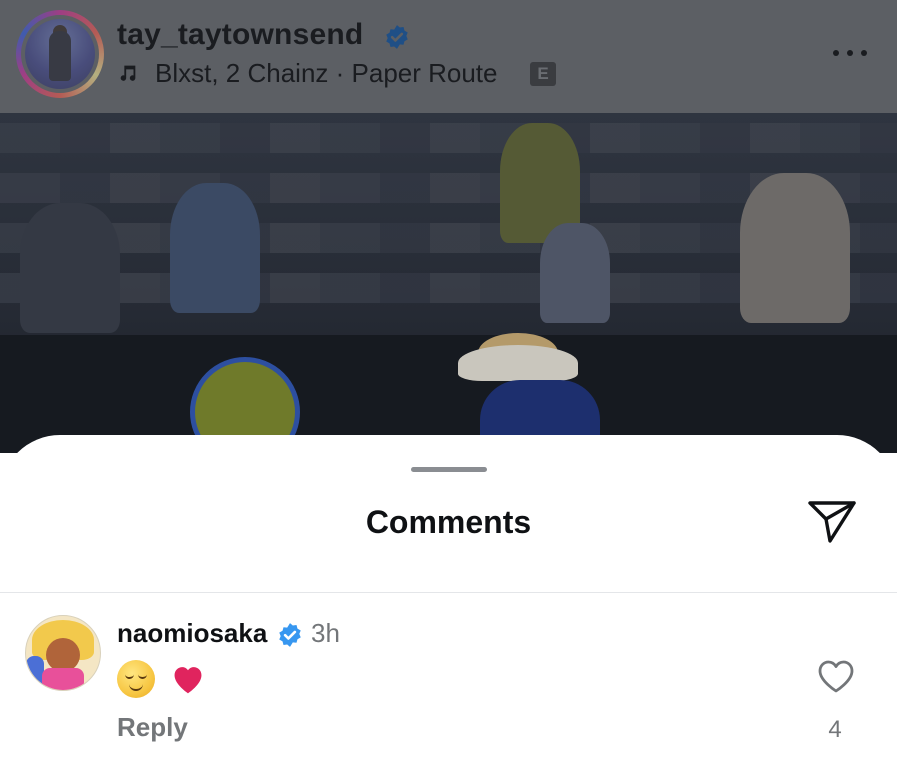  Describe the element at coordinates (448, 522) in the screenshot. I see `comments-title: Comments` at that location.